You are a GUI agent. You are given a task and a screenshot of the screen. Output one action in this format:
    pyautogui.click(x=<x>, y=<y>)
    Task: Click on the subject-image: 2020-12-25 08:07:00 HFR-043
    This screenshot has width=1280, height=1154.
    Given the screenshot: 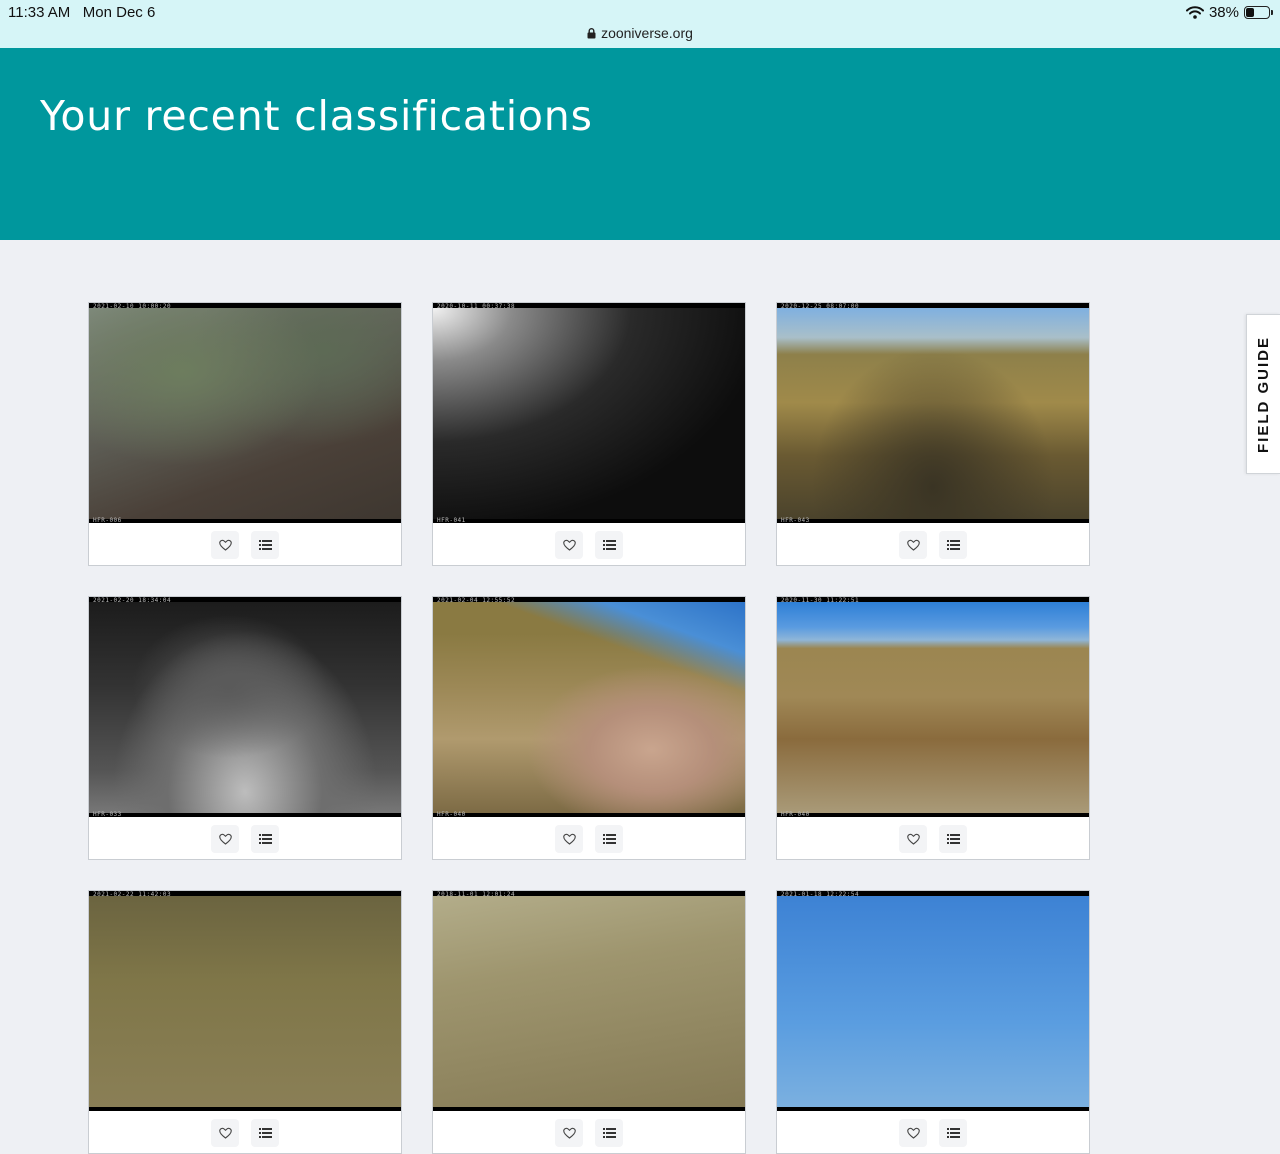 What is the action you would take?
    pyautogui.click(x=933, y=413)
    